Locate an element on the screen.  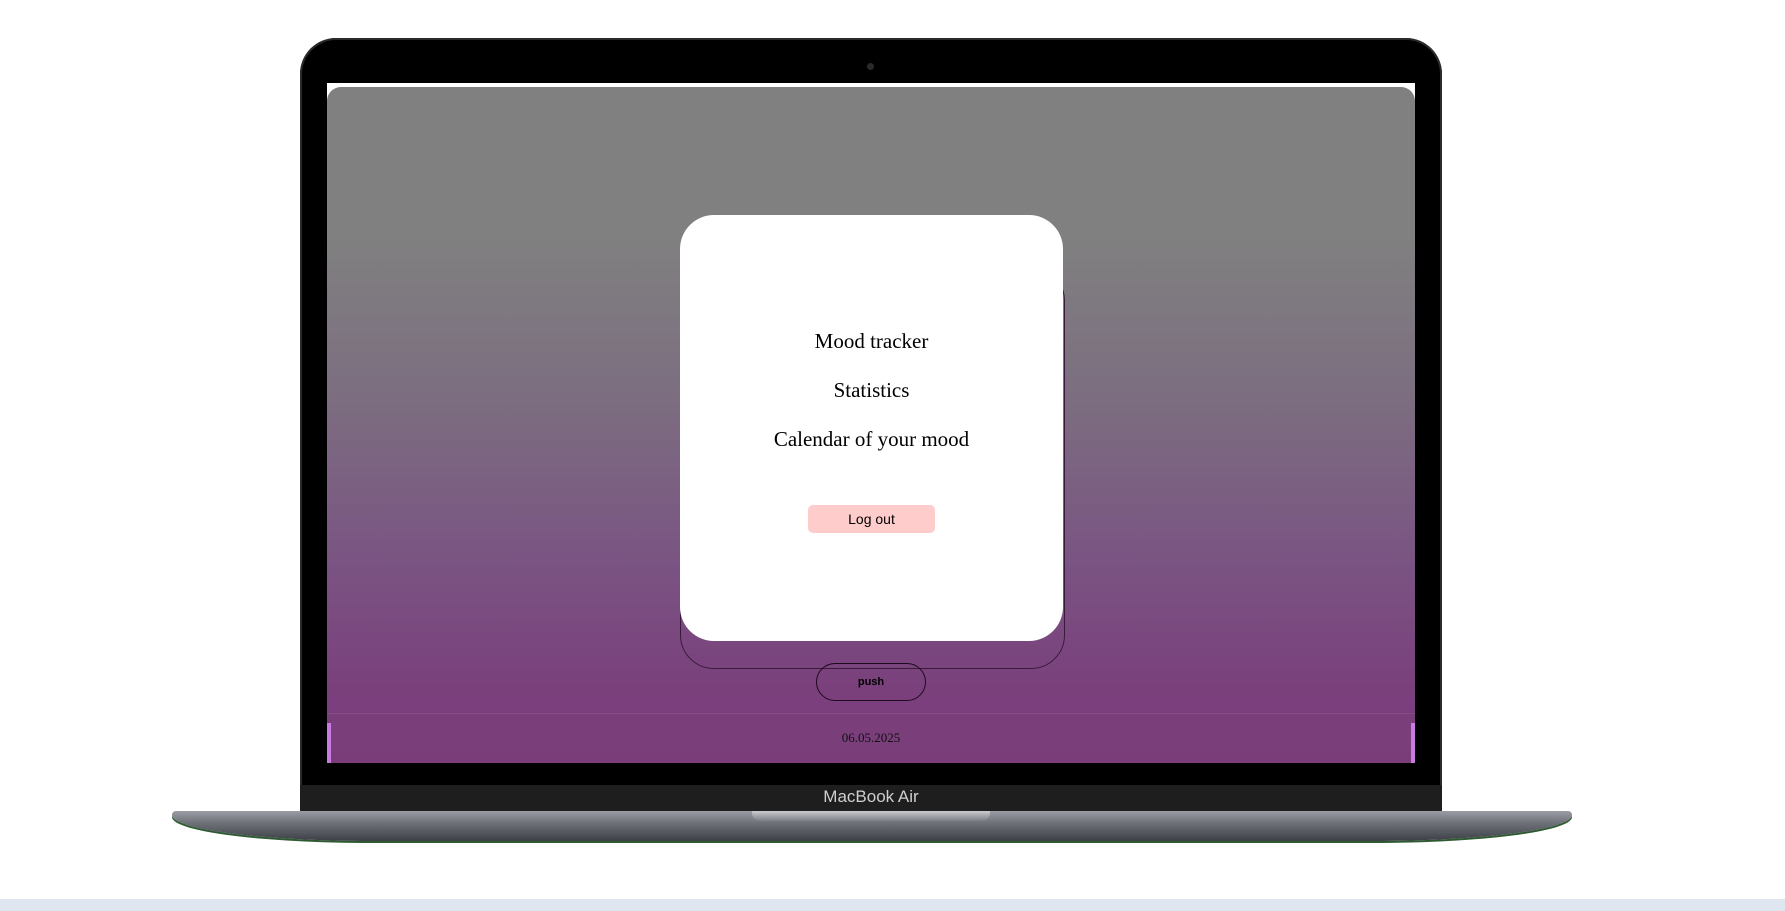
footer-divider is located at coordinates (871, 713).